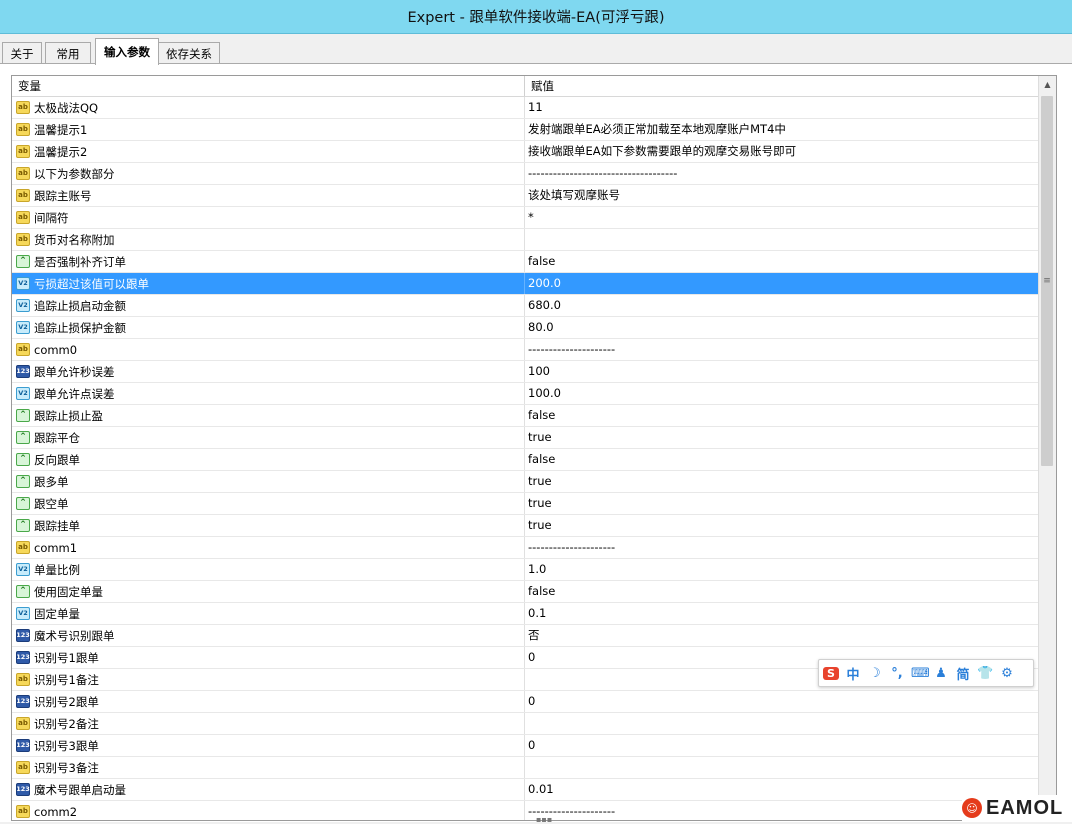  I want to click on tab-about: 关于, so click(22, 53).